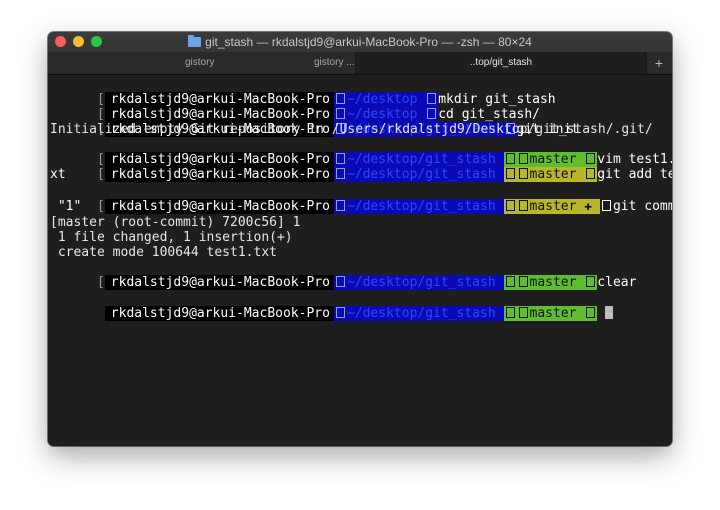 The width and height of the screenshot is (720, 510). I want to click on folder-icon, so click(195, 41).